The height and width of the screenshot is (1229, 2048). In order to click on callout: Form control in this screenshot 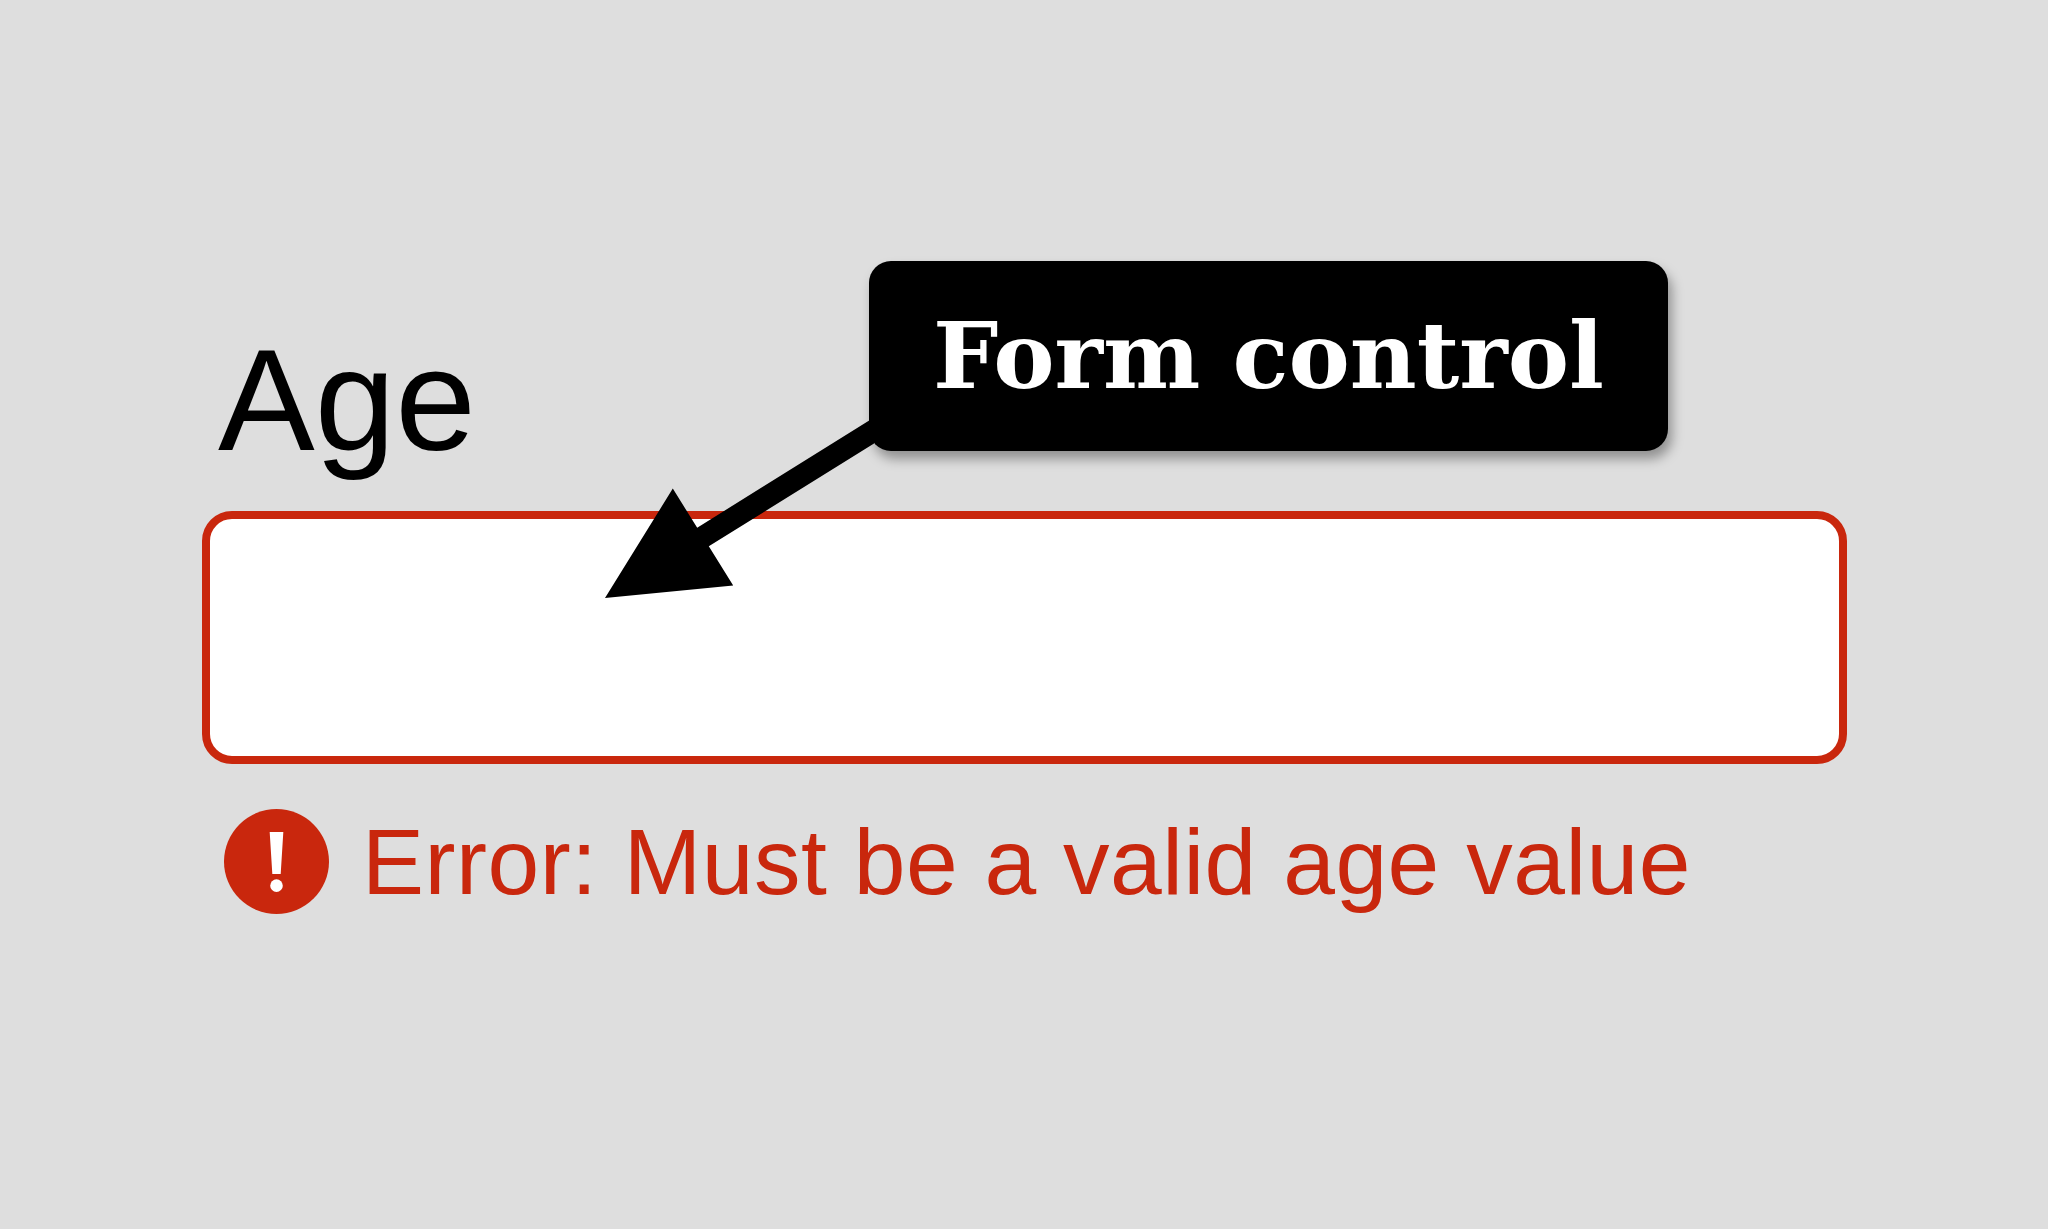, I will do `click(1268, 356)`.